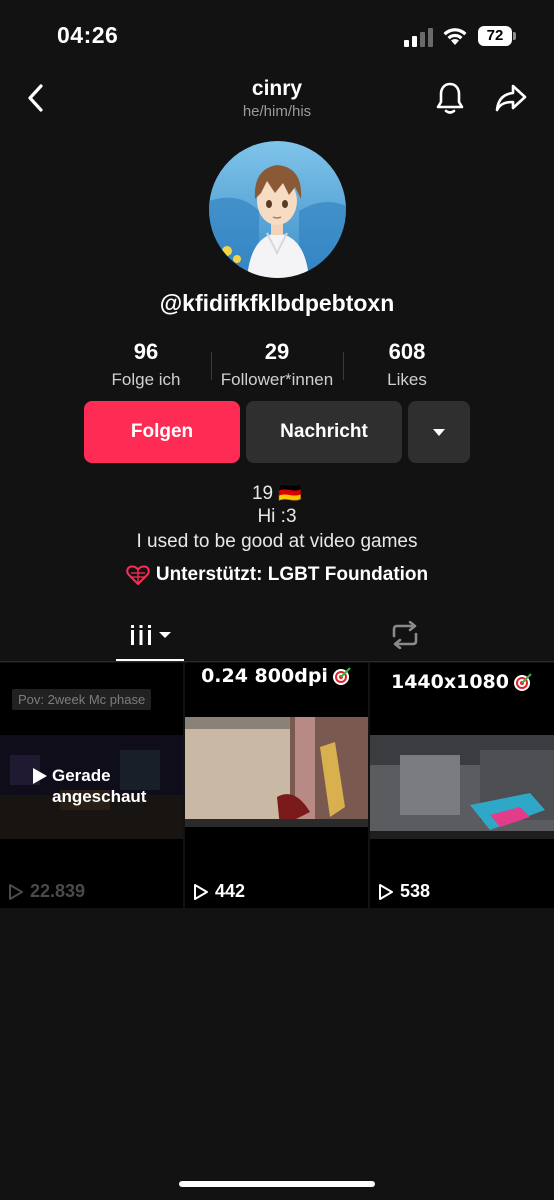  Describe the element at coordinates (511, 98) in the screenshot. I see `share-arrow-icon` at that location.